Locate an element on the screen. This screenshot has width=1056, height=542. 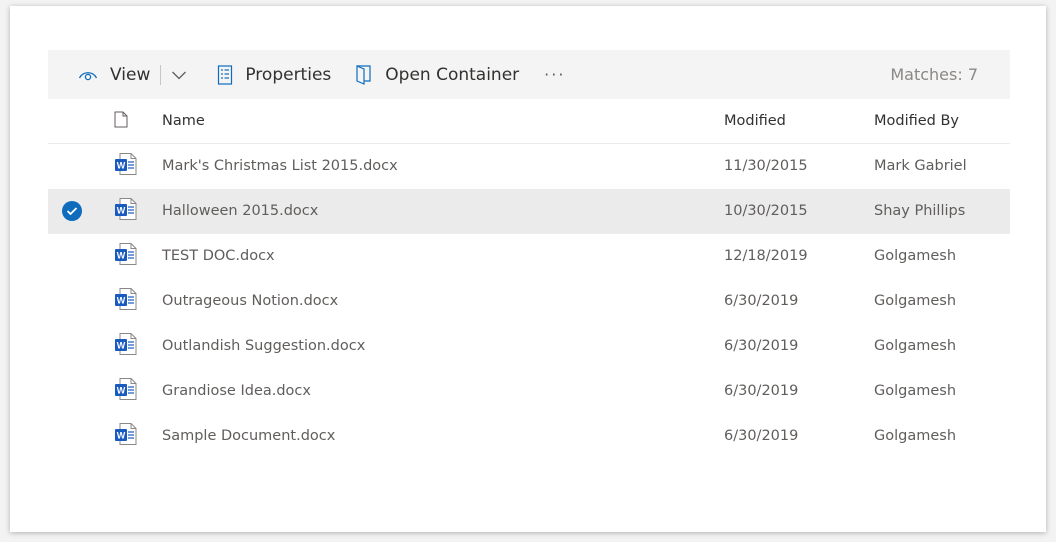
column-header-row: Name Modified Modified By is located at coordinates (529, 121).